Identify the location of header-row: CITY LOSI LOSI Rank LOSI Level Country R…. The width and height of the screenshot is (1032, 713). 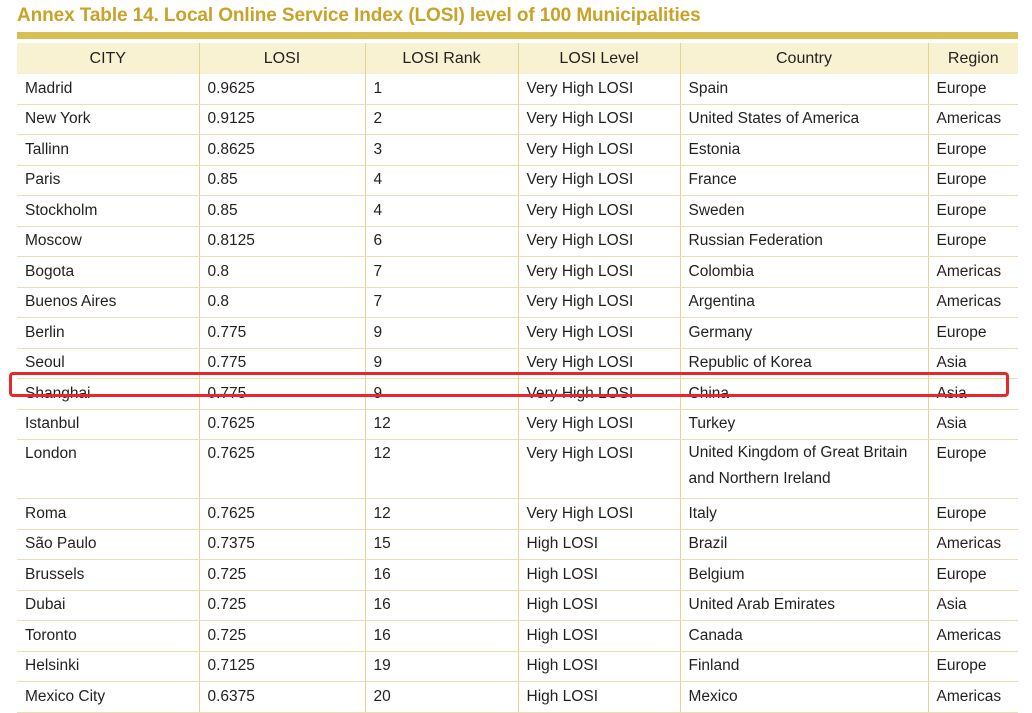
(517, 58).